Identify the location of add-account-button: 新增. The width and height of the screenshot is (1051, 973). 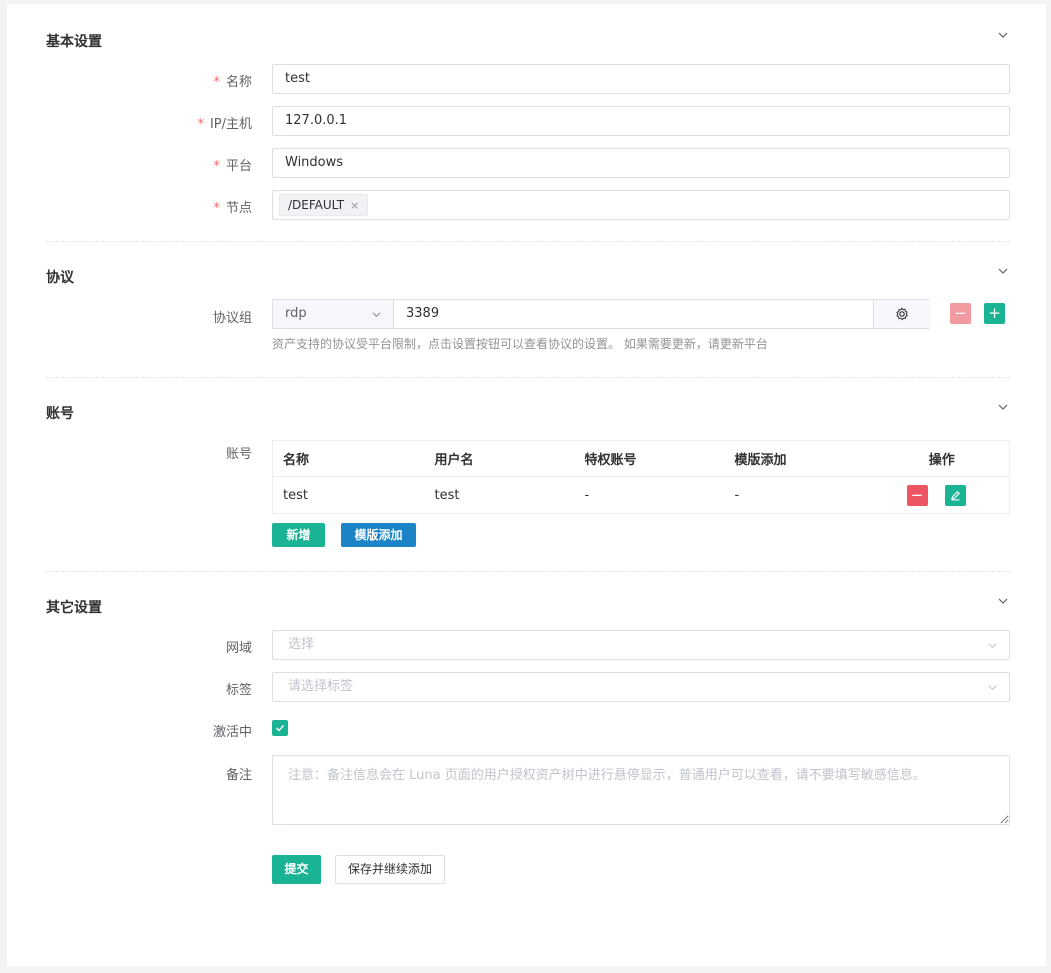
(298, 535).